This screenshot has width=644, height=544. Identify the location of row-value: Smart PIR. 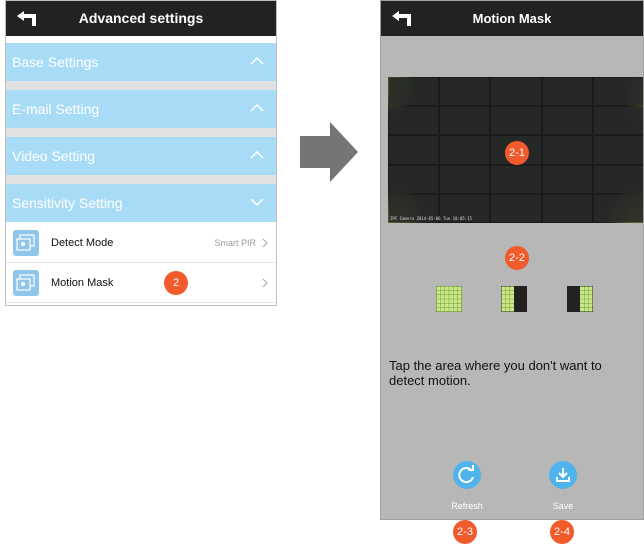
(235, 243).